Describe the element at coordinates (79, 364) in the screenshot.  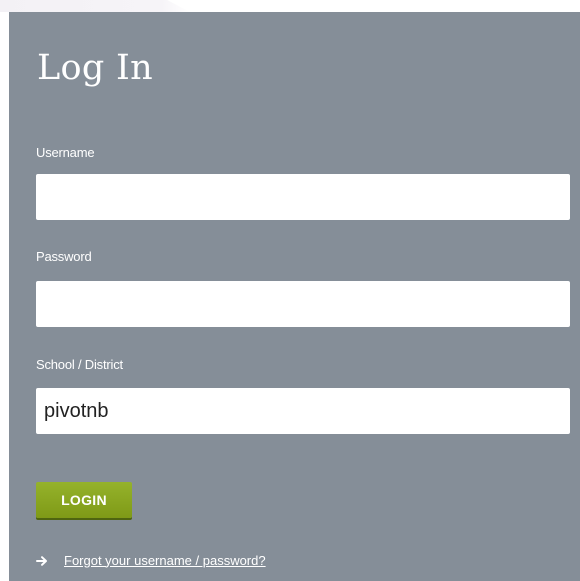
I see `school-district-label: School / District` at that location.